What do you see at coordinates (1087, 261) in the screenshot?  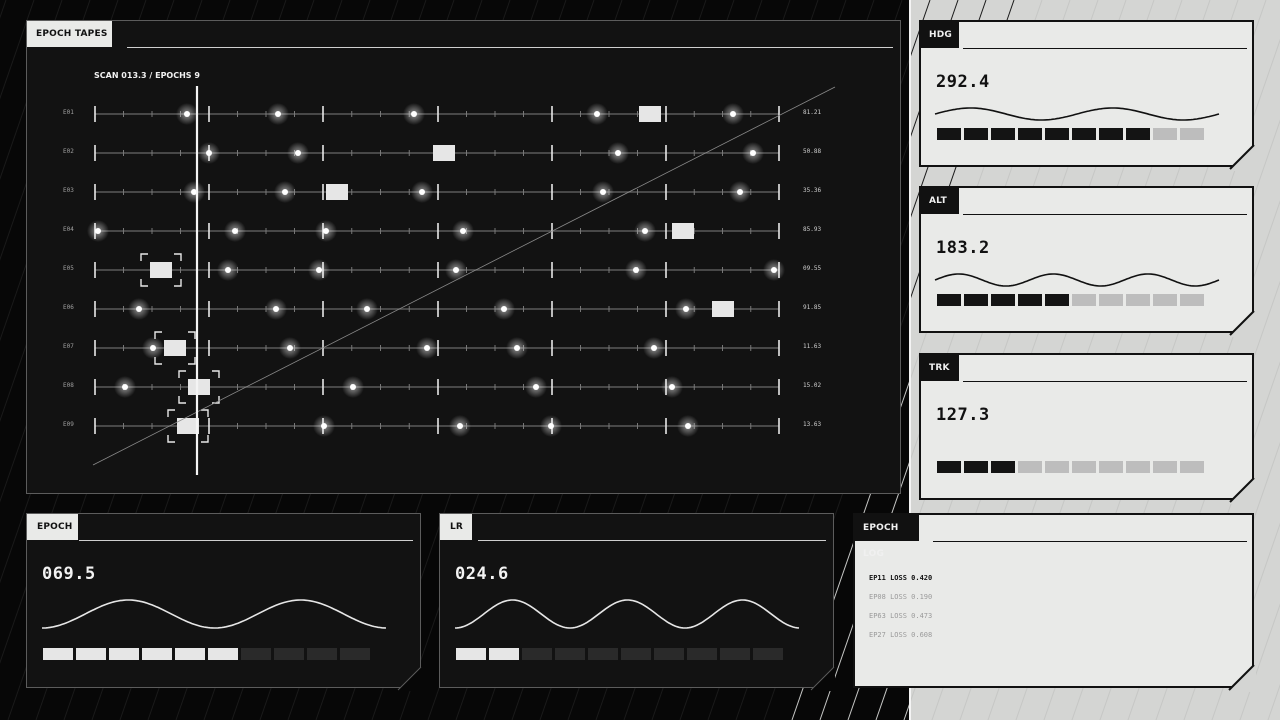 I see `alt-gauge-panel: ALT 183.2` at bounding box center [1087, 261].